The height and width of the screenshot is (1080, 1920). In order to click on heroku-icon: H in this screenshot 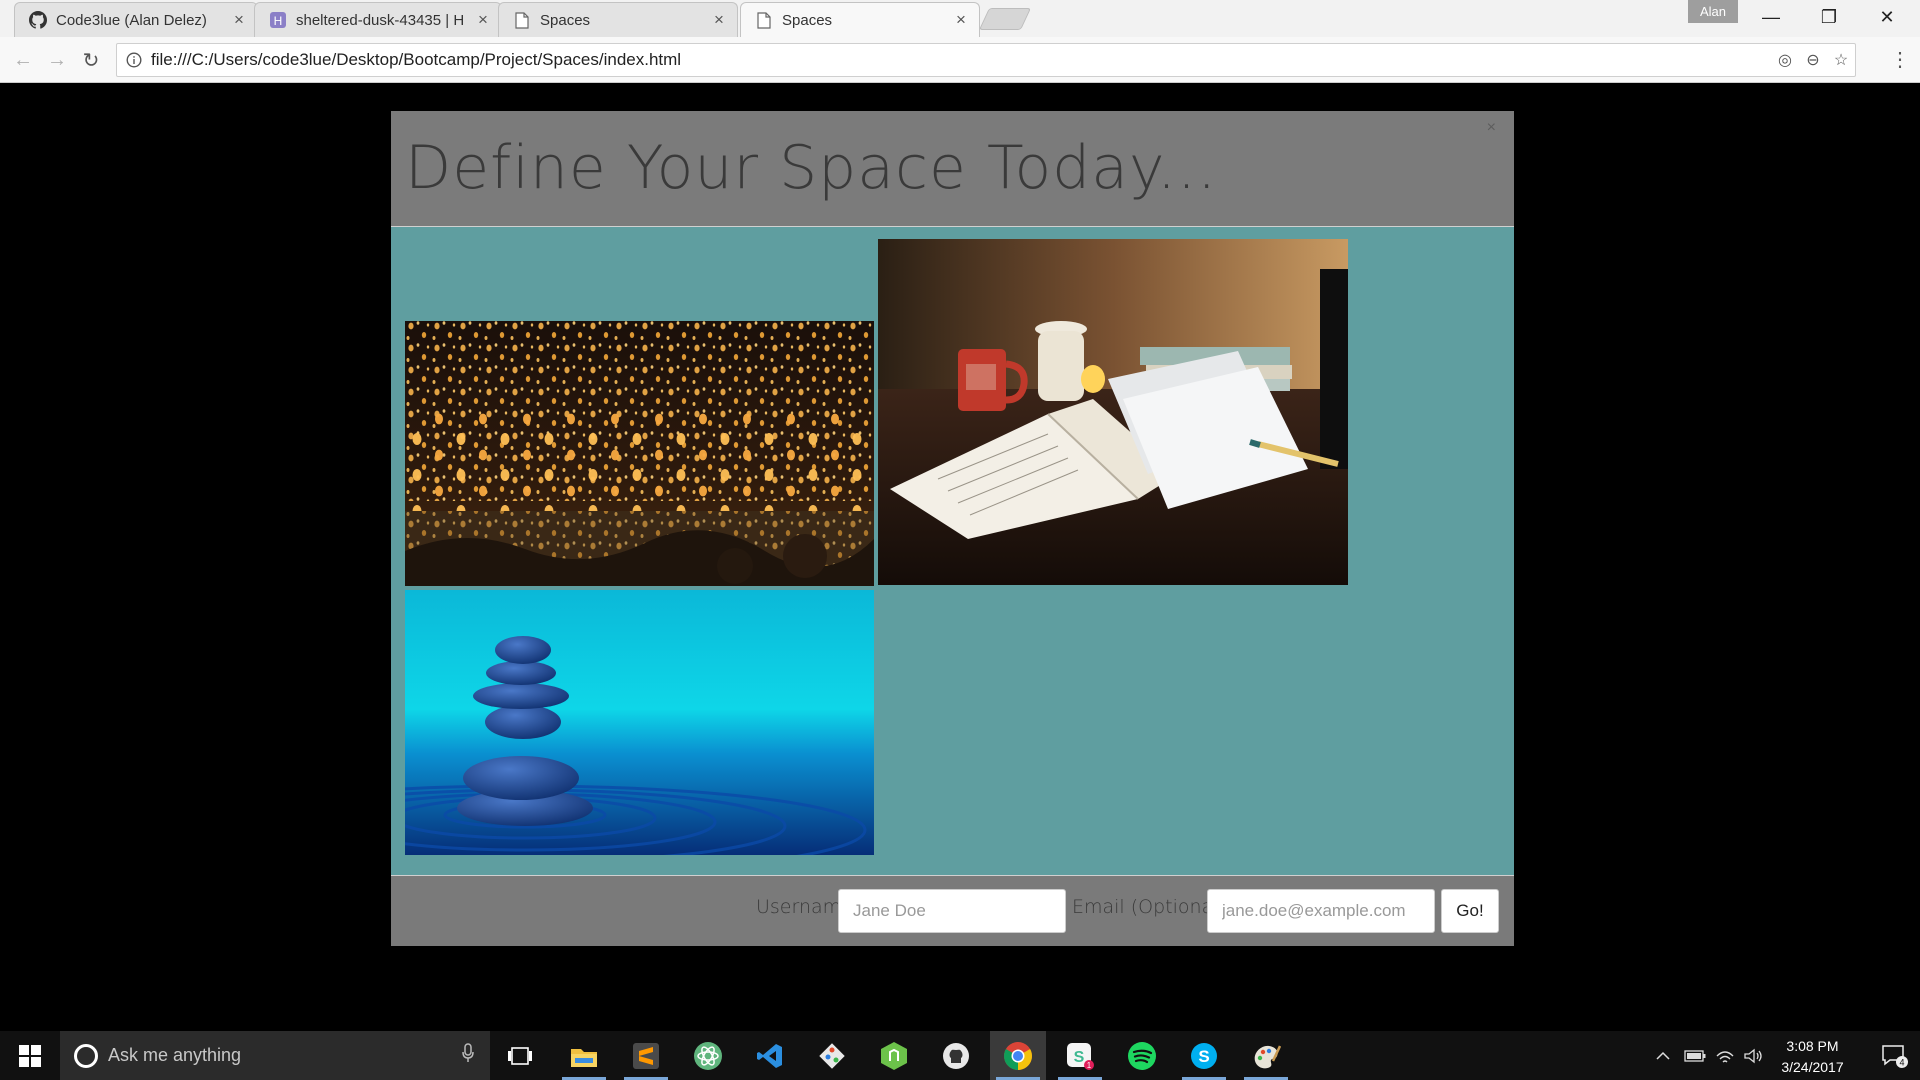, I will do `click(278, 20)`.